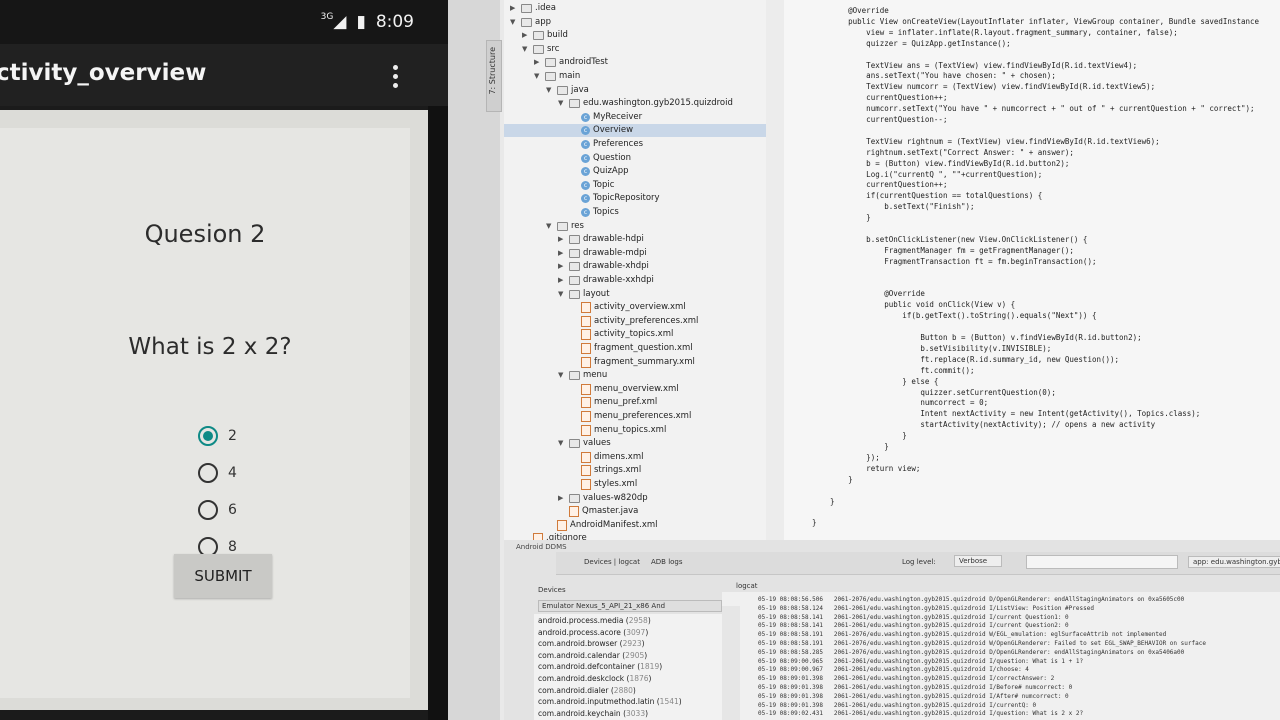  What do you see at coordinates (587, 690) in the screenshot?
I see `process-item: com.android.dialer (2880)` at bounding box center [587, 690].